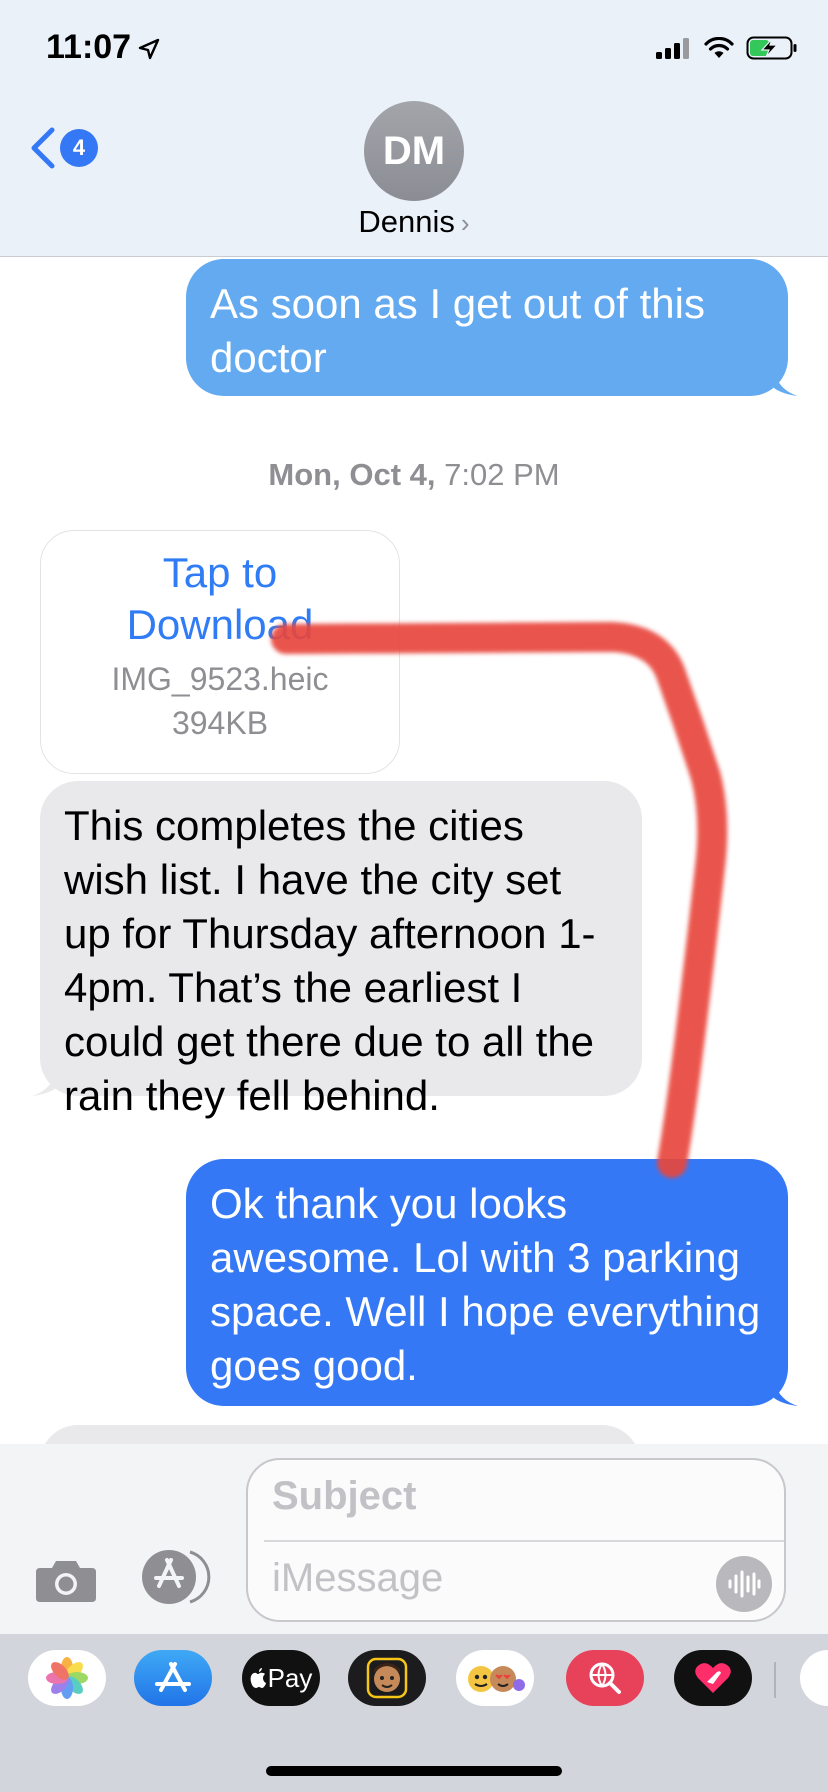  I want to click on conversation-header: 4 DM Dennis ›, so click(414, 176).